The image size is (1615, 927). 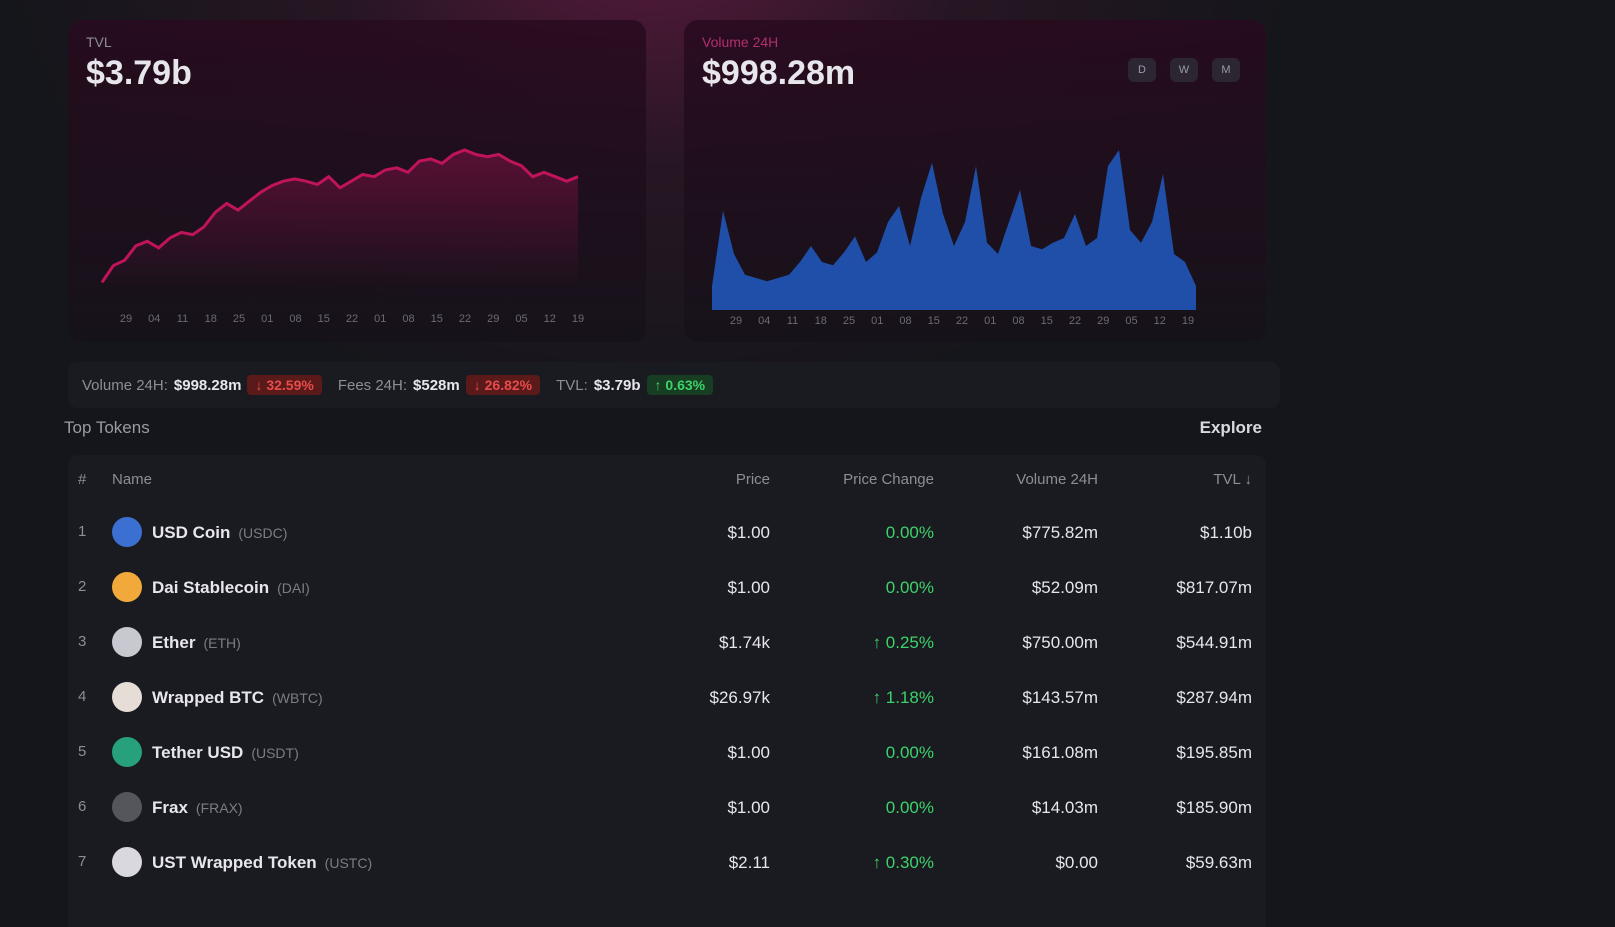 I want to click on token-symbol: (USTC), so click(x=348, y=863).